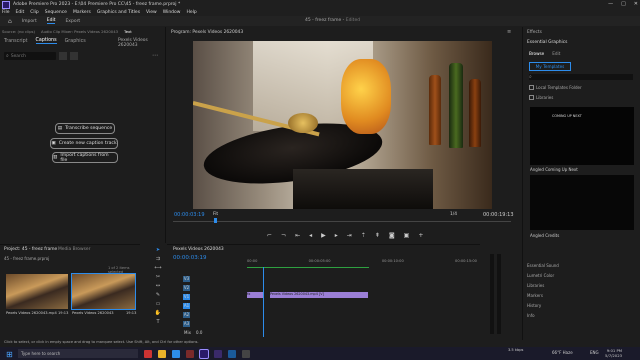  What do you see at coordinates (176, 353) in the screenshot?
I see `edge-icon` at bounding box center [176, 353].